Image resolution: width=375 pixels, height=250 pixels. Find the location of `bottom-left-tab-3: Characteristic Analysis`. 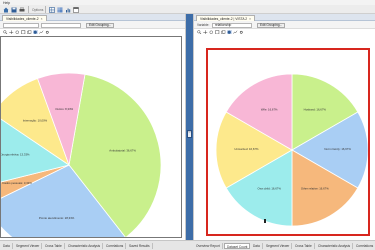

bottom-left-tab-3: Characteristic Analysis is located at coordinates (85, 245).